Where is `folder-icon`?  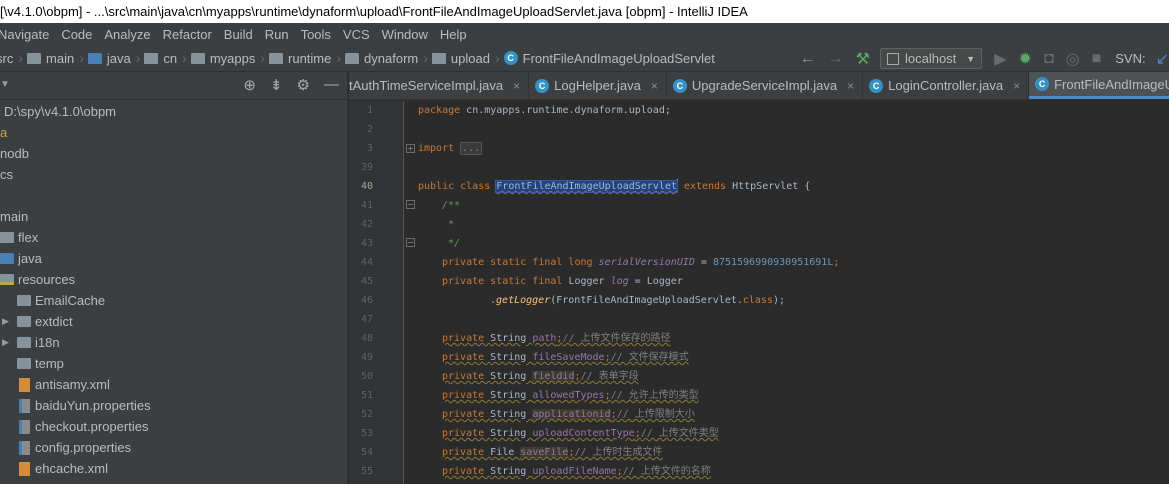
folder-icon is located at coordinates (24, 342).